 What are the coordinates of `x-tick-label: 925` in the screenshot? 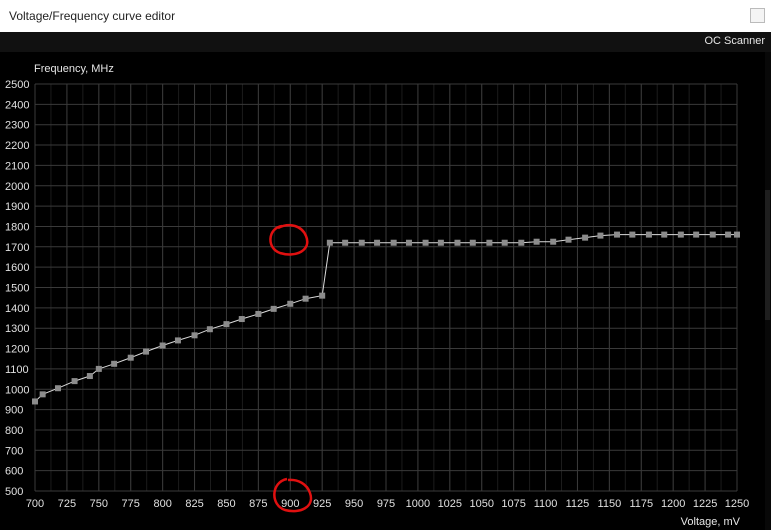 It's located at (322, 504).